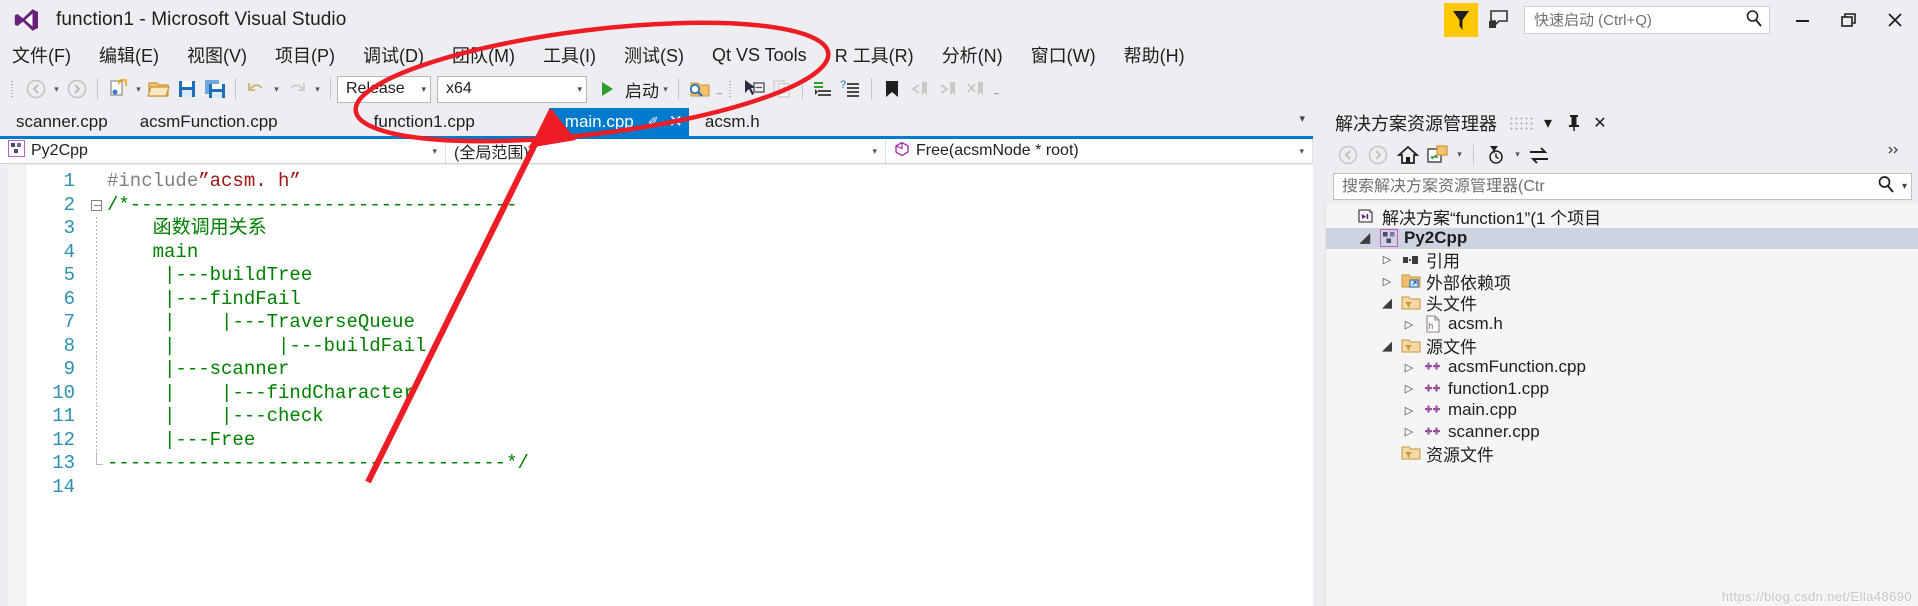 Image resolution: width=1918 pixels, height=606 pixels. I want to click on code-line: 12 |---Free, so click(670, 440).